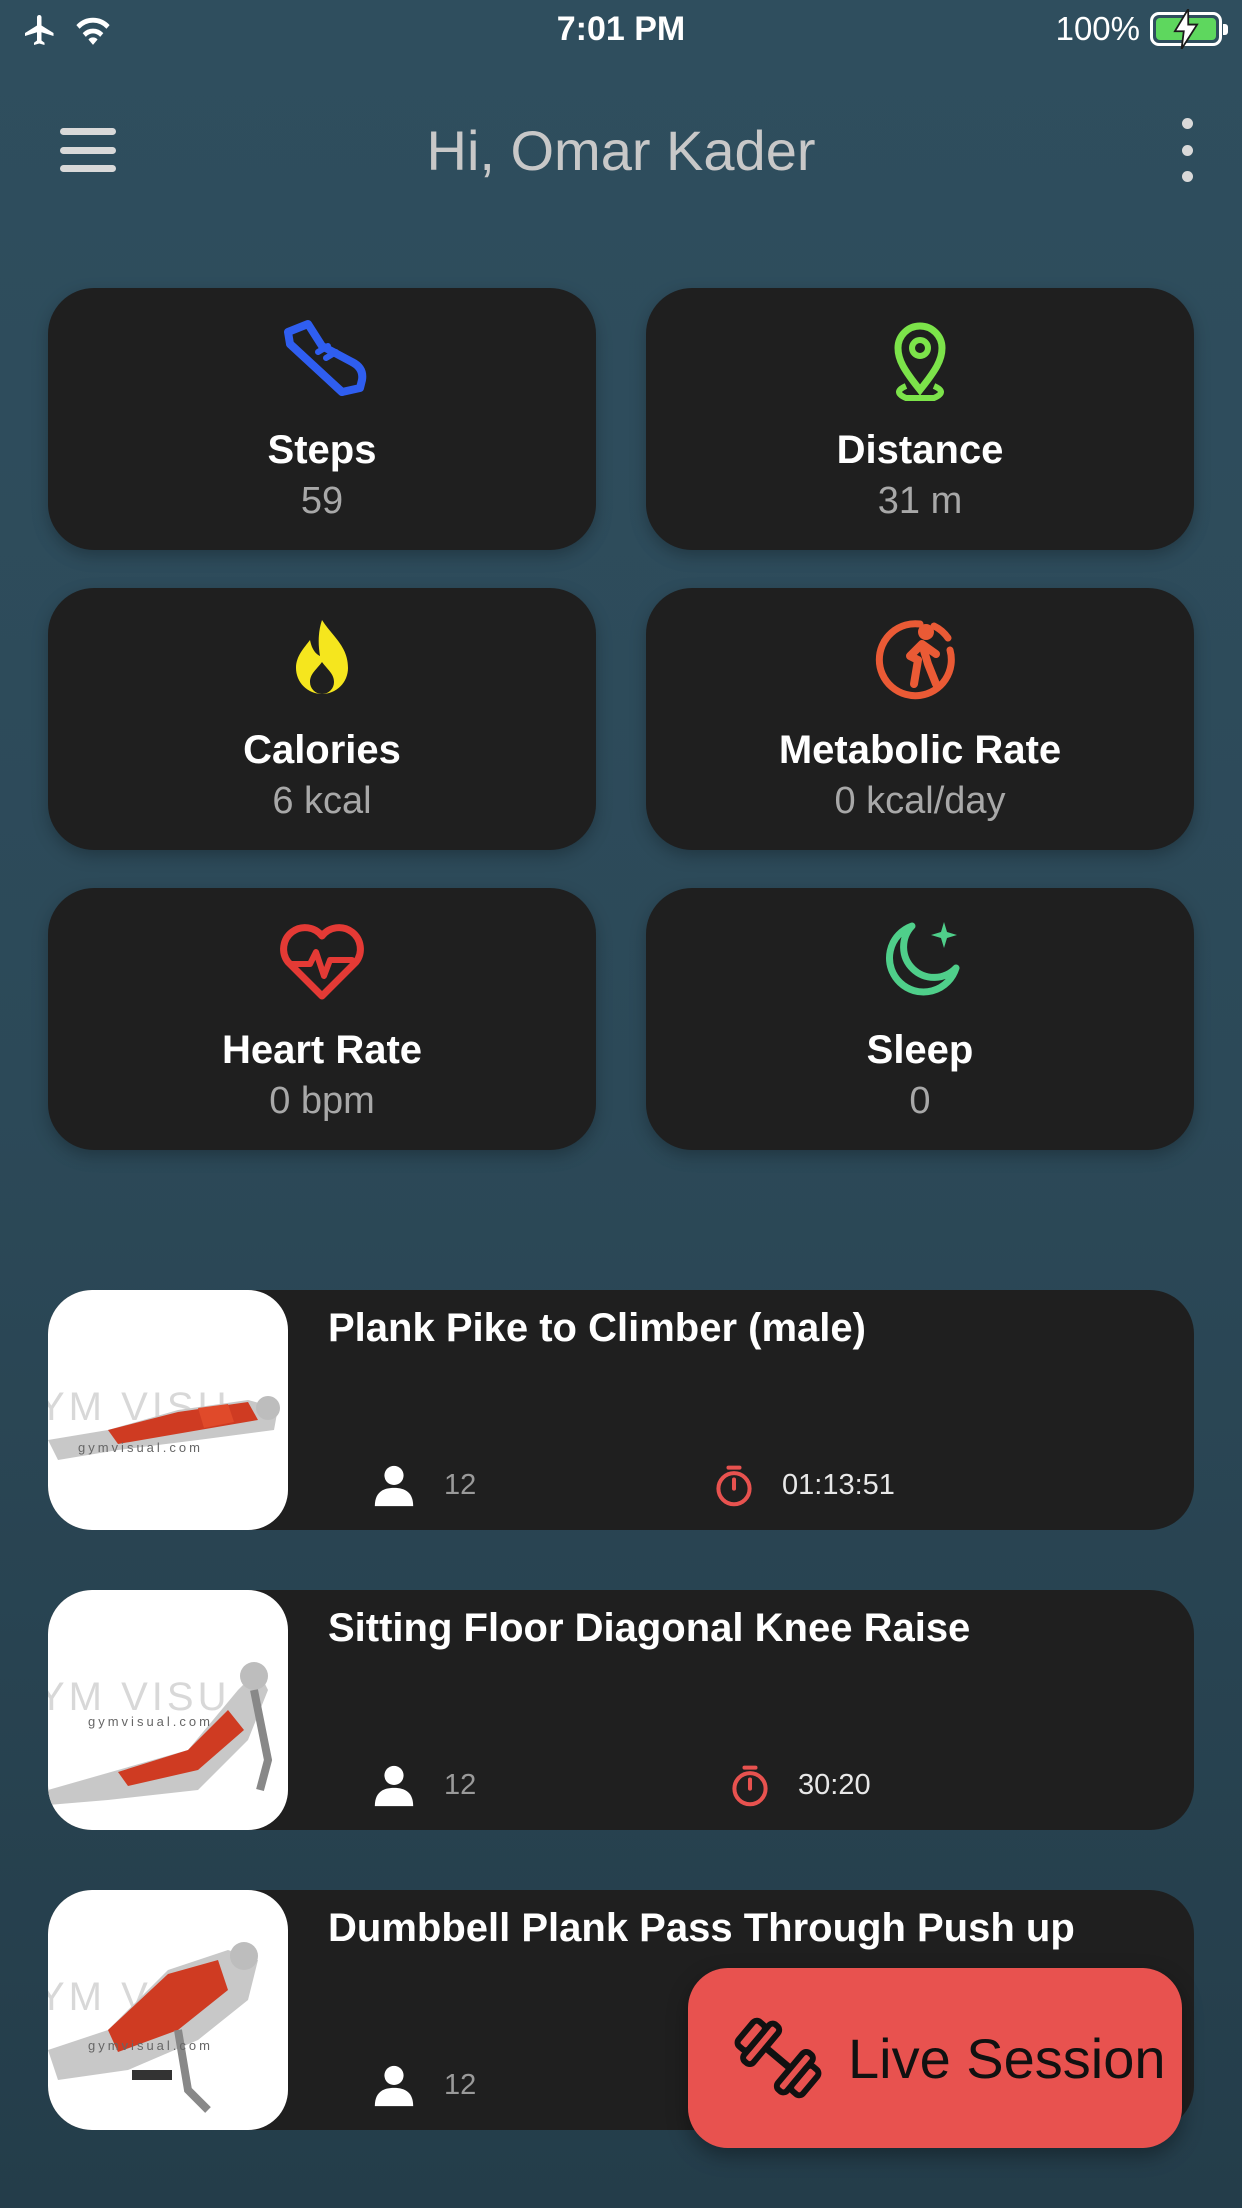 The width and height of the screenshot is (1242, 2208). I want to click on stat-card-heart-rate: Heart Rate 0 bpm, so click(322, 1019).